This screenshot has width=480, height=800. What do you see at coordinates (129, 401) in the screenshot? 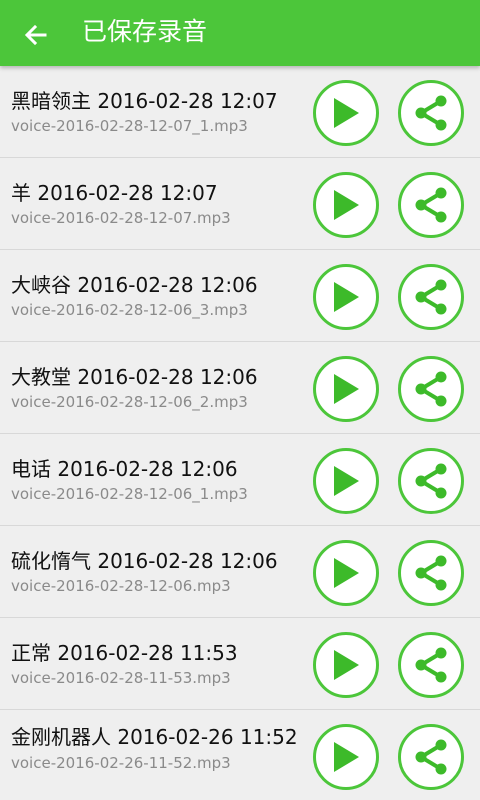
I see `recording-filename: voice-2016-02-28-12-06_2.mp3` at bounding box center [129, 401].